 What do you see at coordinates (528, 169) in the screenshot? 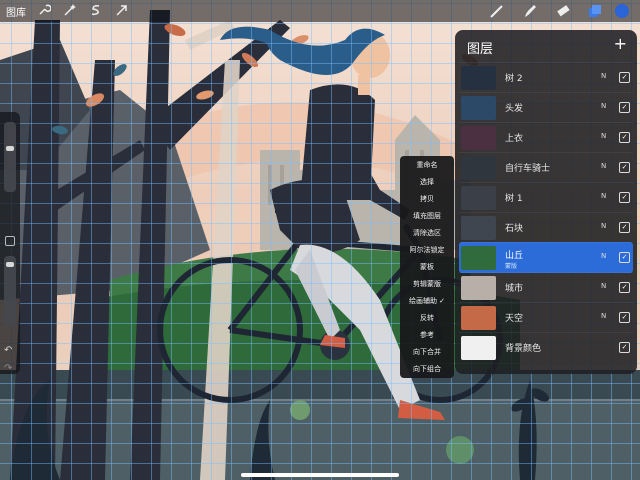
I see `layer-name: 自行车骑士` at bounding box center [528, 169].